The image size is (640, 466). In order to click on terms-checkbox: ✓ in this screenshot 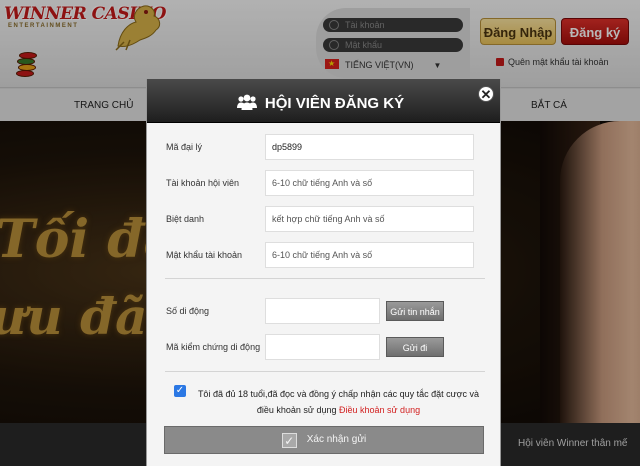, I will do `click(180, 391)`.